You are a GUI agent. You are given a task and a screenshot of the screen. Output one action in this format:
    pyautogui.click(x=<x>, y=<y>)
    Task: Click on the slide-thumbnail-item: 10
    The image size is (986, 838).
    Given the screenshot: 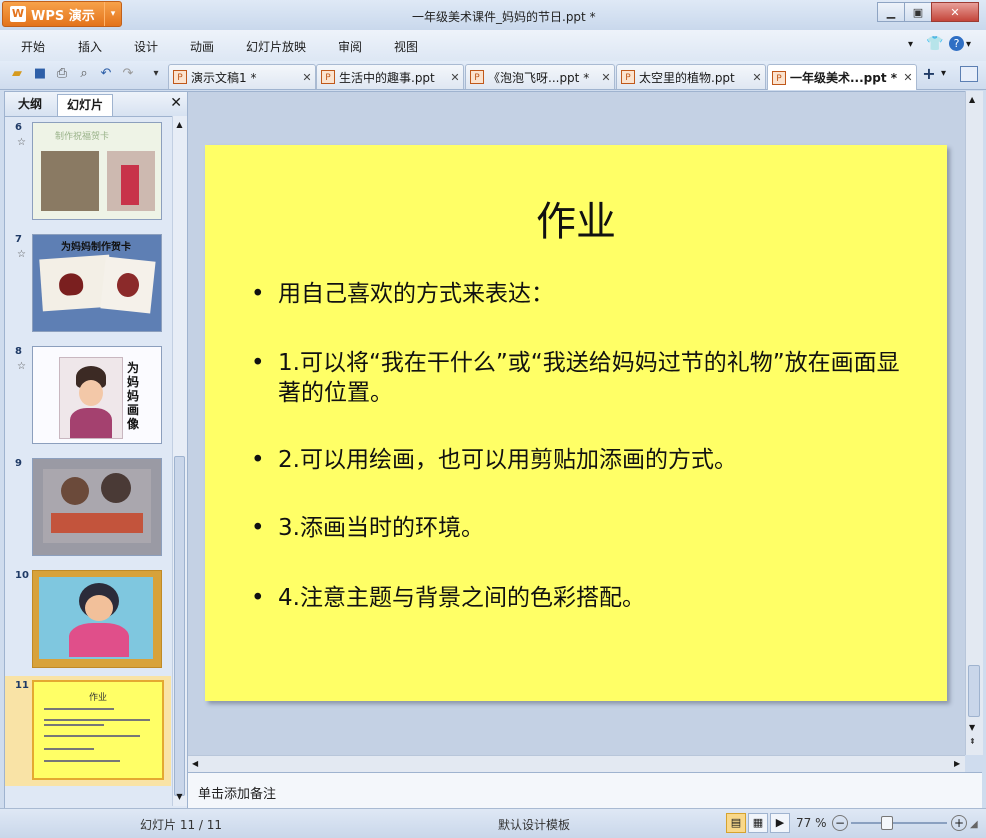 What is the action you would take?
    pyautogui.click(x=88, y=621)
    